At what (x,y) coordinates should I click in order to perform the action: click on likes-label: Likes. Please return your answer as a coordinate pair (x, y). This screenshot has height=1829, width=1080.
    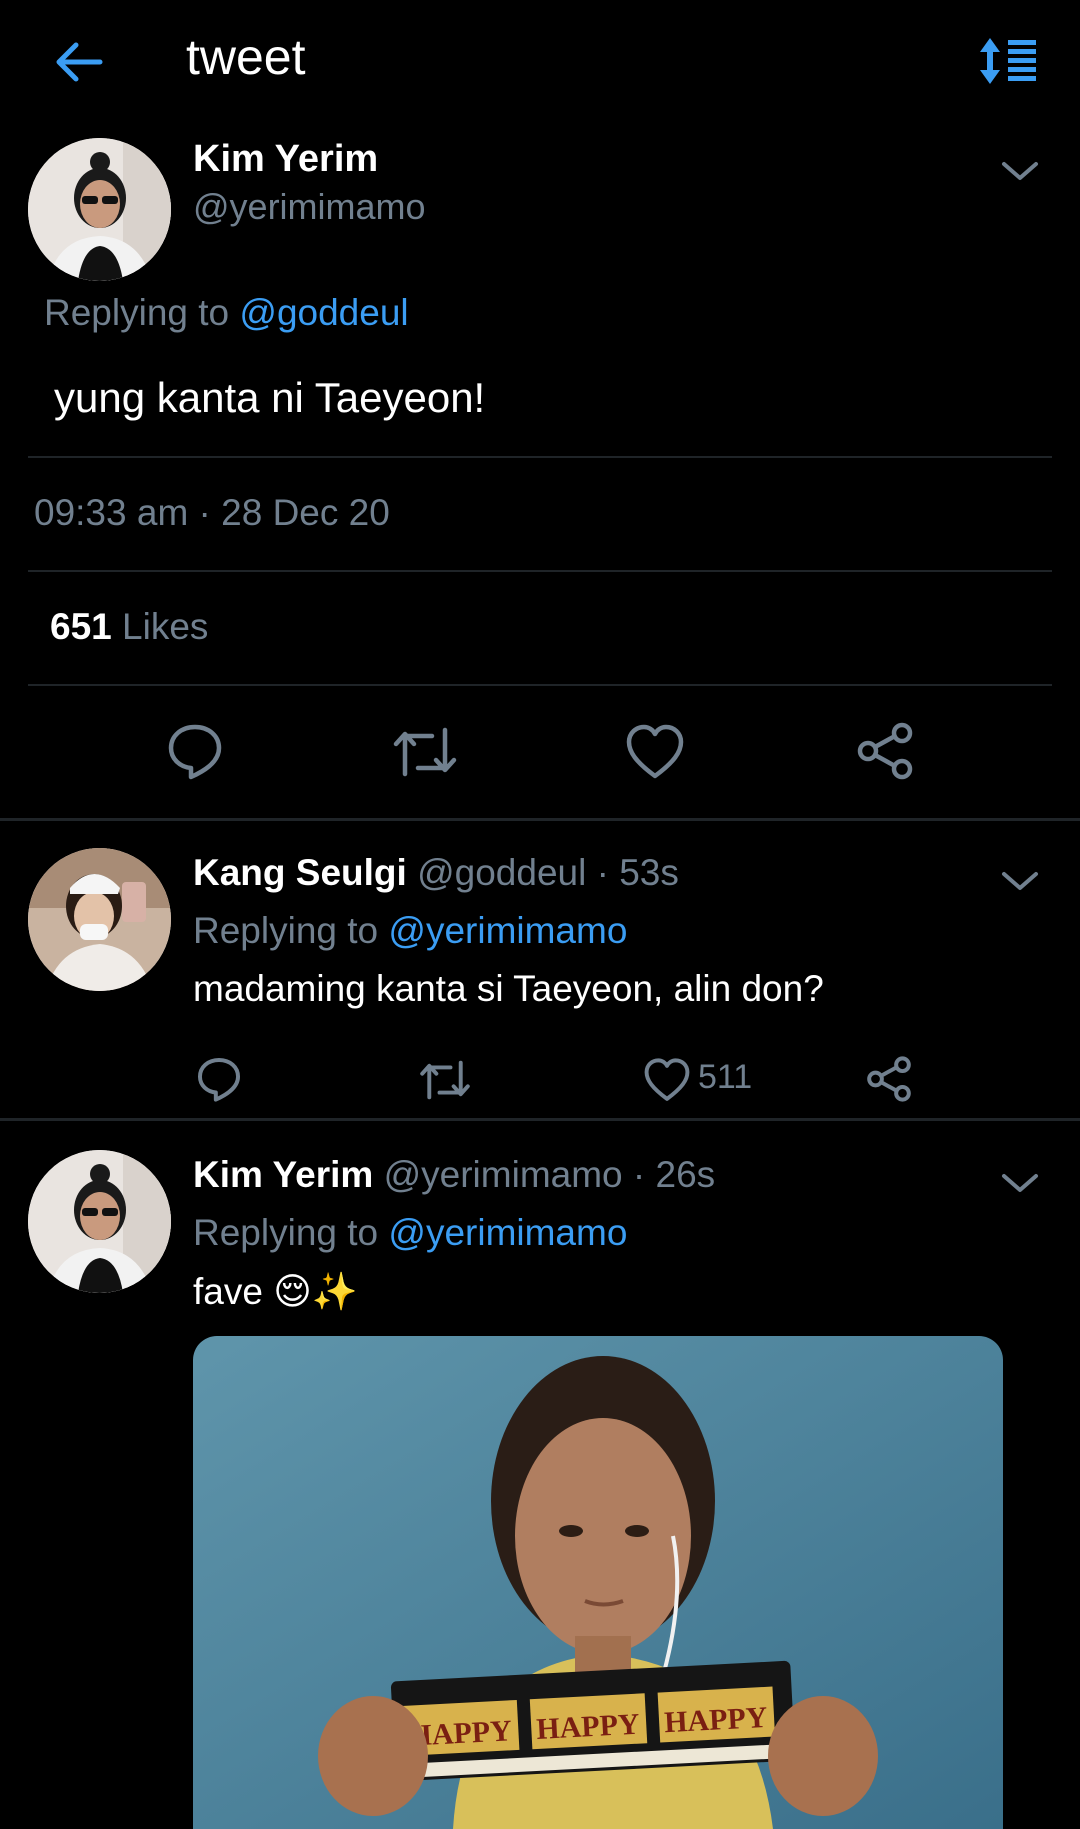
    Looking at the image, I should click on (165, 626).